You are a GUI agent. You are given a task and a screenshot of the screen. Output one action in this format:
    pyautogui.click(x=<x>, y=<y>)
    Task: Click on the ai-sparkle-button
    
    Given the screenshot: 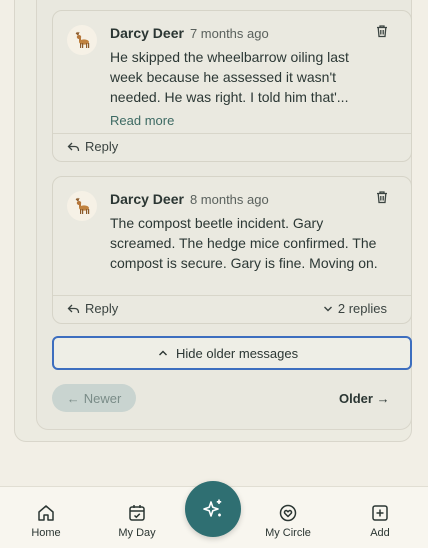 What is the action you would take?
    pyautogui.click(x=213, y=509)
    